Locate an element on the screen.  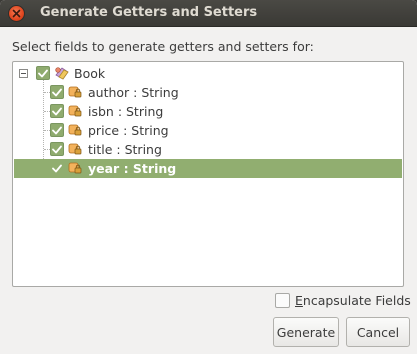
class-icon is located at coordinates (62, 73).